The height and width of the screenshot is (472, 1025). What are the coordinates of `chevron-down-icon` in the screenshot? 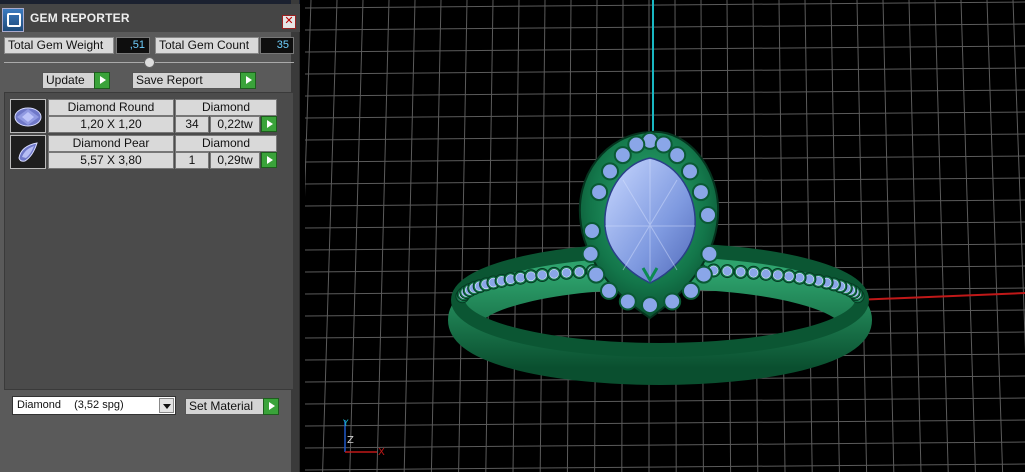 It's located at (166, 405).